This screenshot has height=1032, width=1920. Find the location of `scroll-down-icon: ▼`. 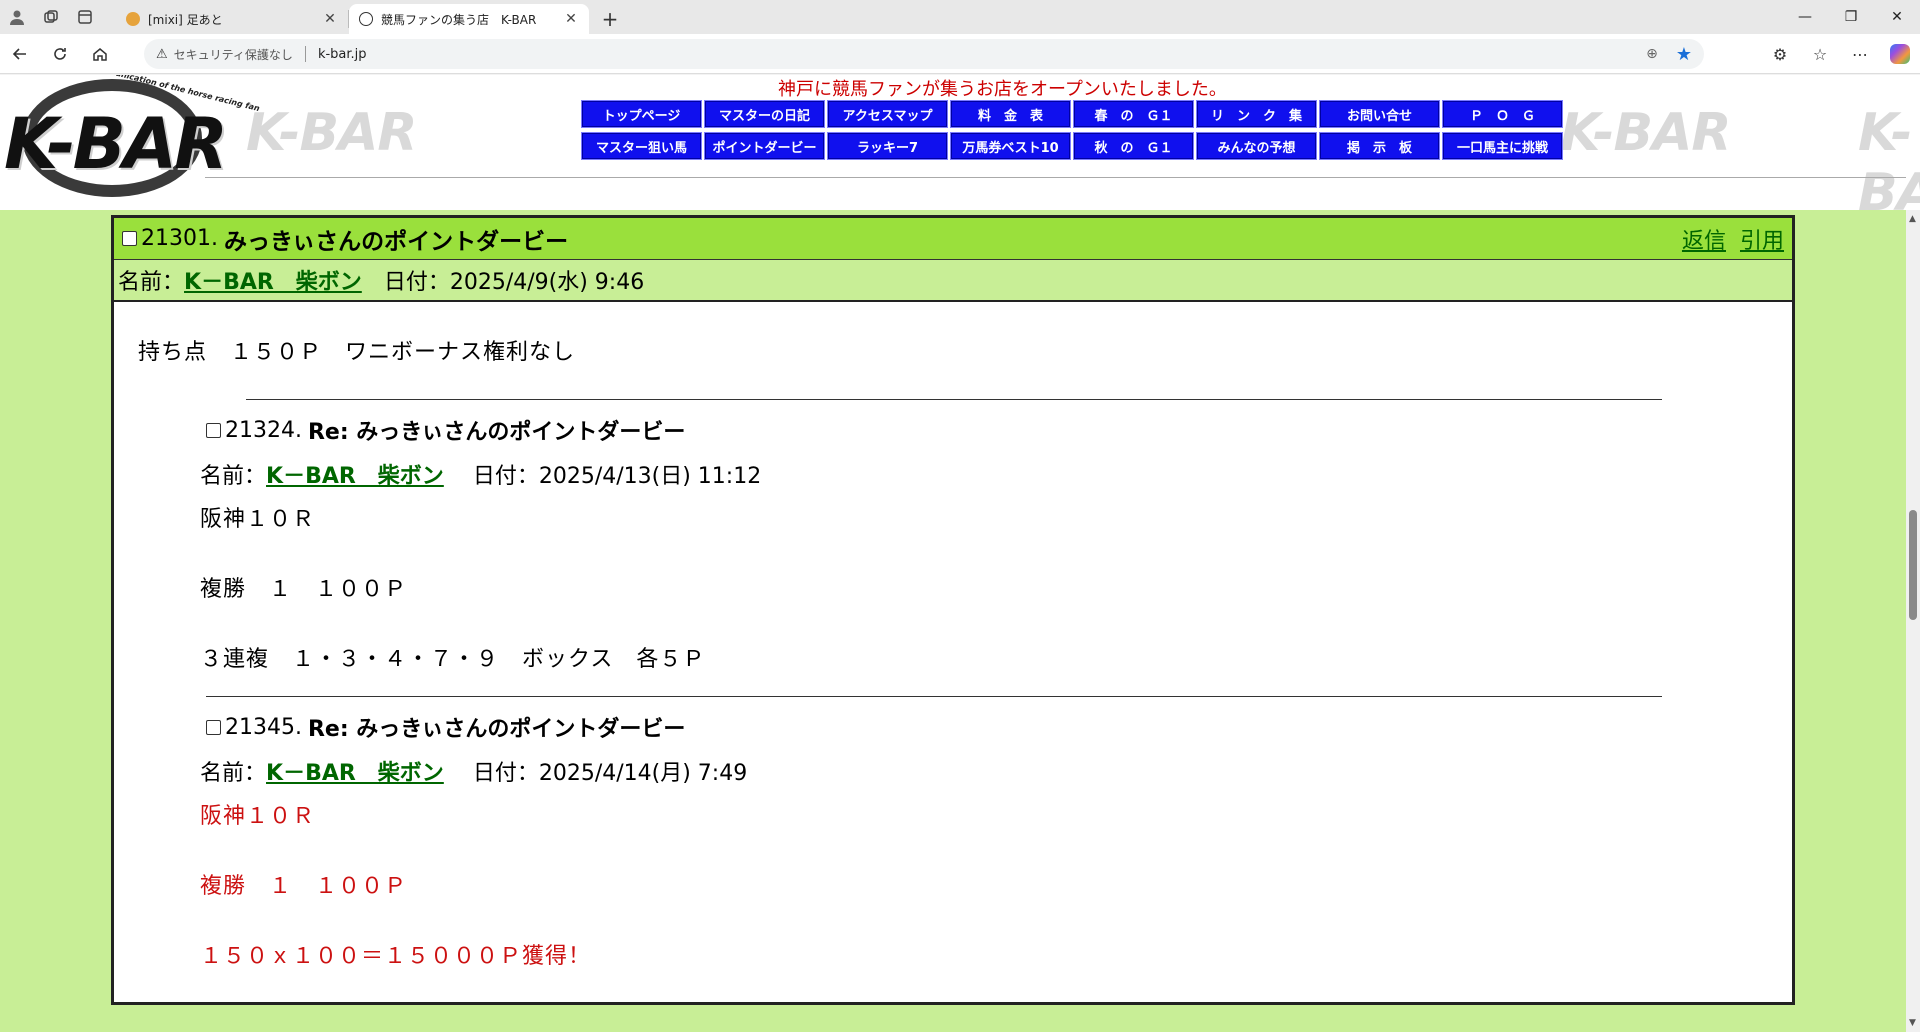

scroll-down-icon: ▼ is located at coordinates (1912, 1023).